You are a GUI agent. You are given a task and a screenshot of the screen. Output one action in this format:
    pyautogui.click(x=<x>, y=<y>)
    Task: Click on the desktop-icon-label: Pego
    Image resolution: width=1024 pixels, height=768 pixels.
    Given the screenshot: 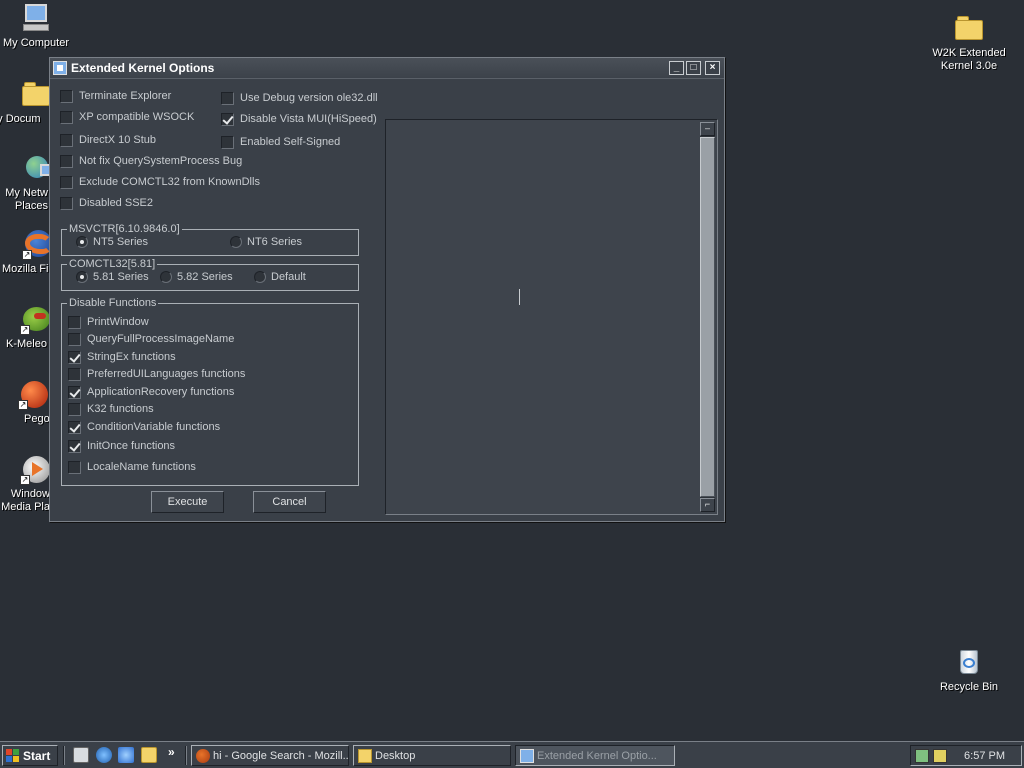 What is the action you would take?
    pyautogui.click(x=37, y=419)
    